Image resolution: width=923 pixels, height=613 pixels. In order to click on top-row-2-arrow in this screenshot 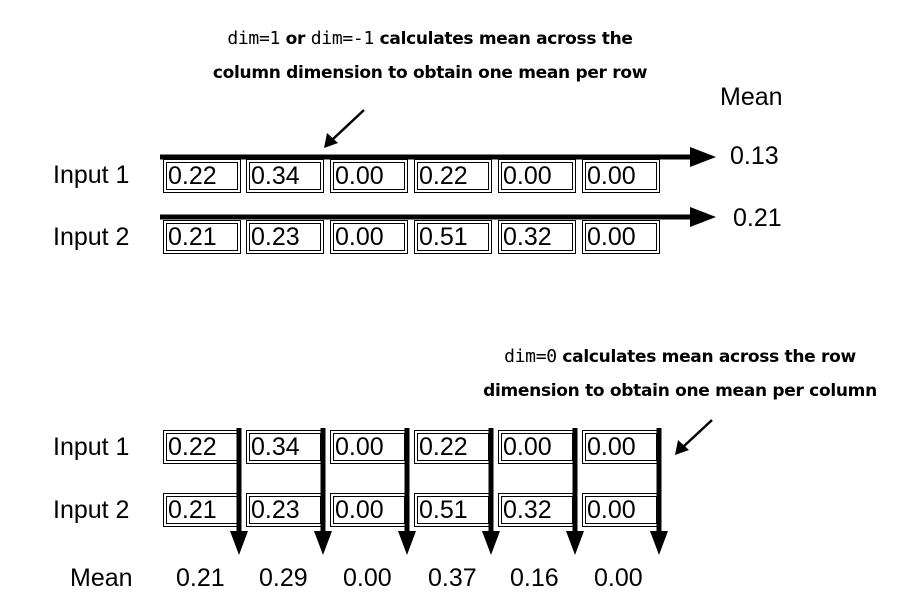, I will do `click(438, 217)`.